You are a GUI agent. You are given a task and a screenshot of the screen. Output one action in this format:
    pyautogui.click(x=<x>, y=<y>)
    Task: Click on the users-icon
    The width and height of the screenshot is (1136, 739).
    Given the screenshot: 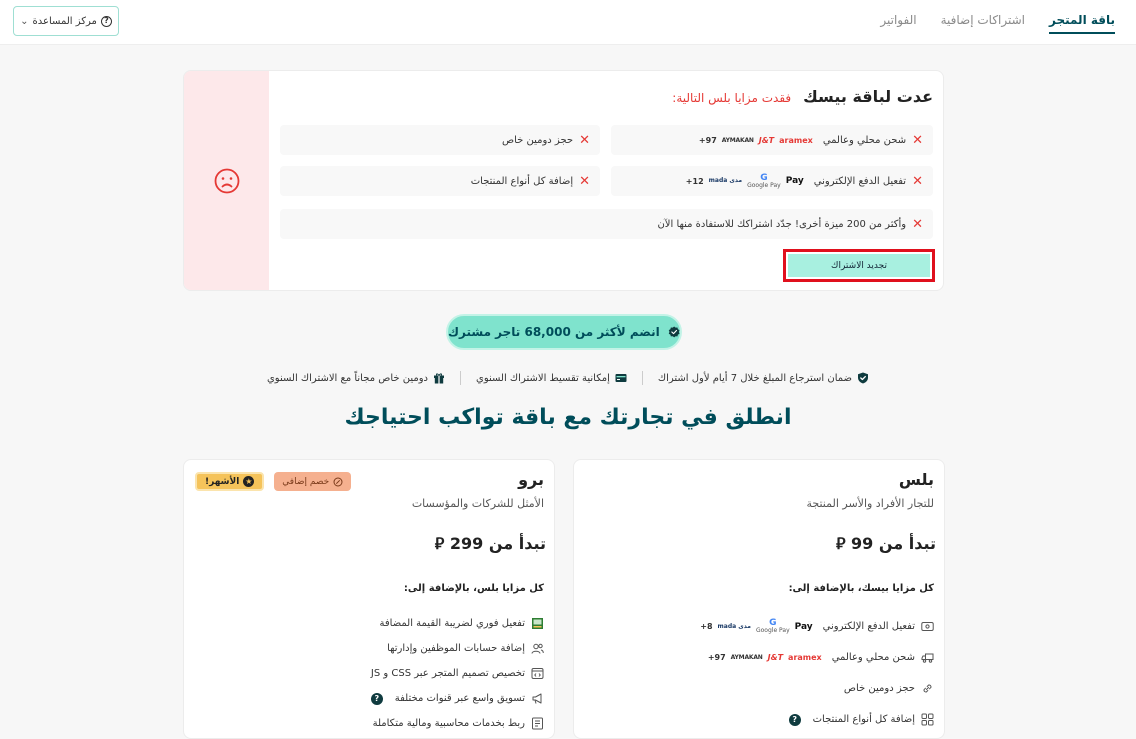 What is the action you would take?
    pyautogui.click(x=537, y=648)
    